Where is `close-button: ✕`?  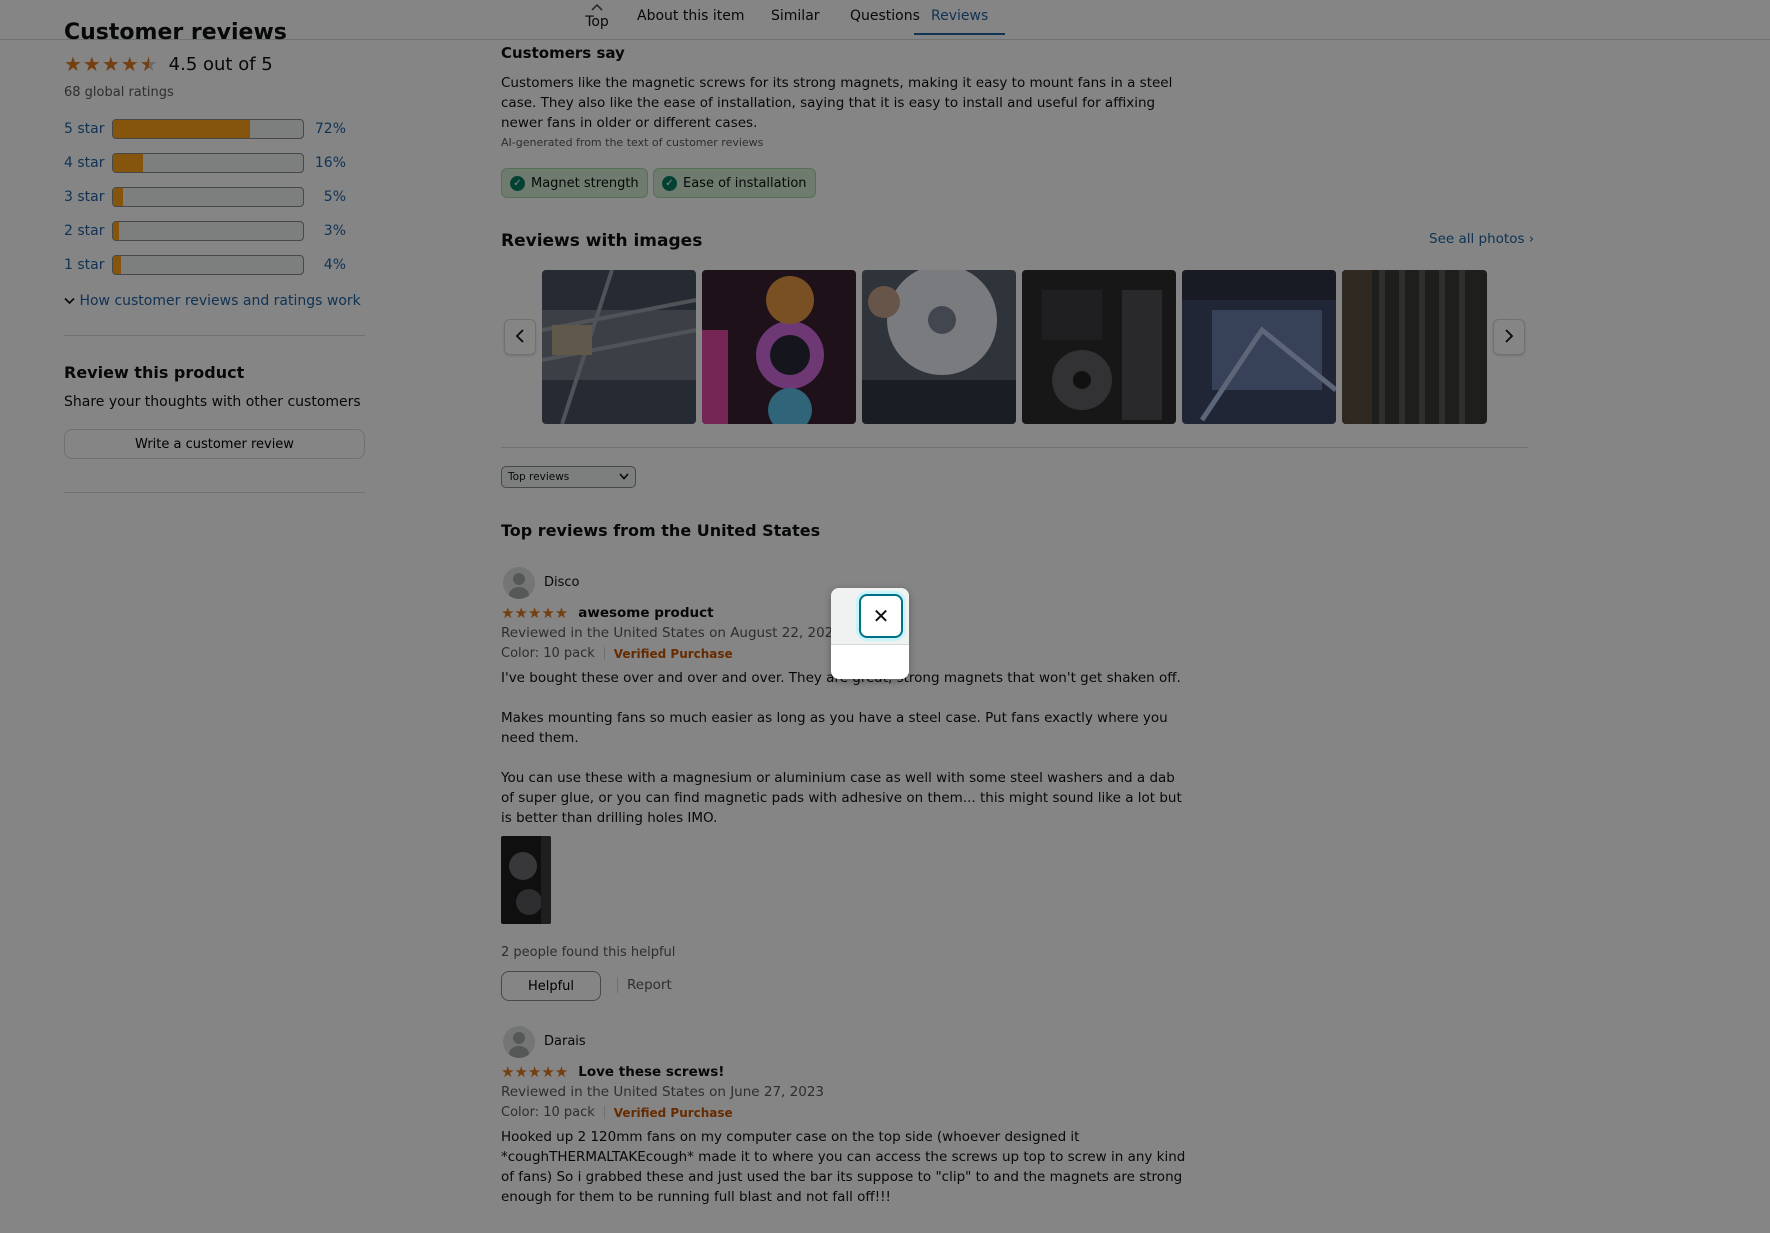
close-button: ✕ is located at coordinates (881, 616).